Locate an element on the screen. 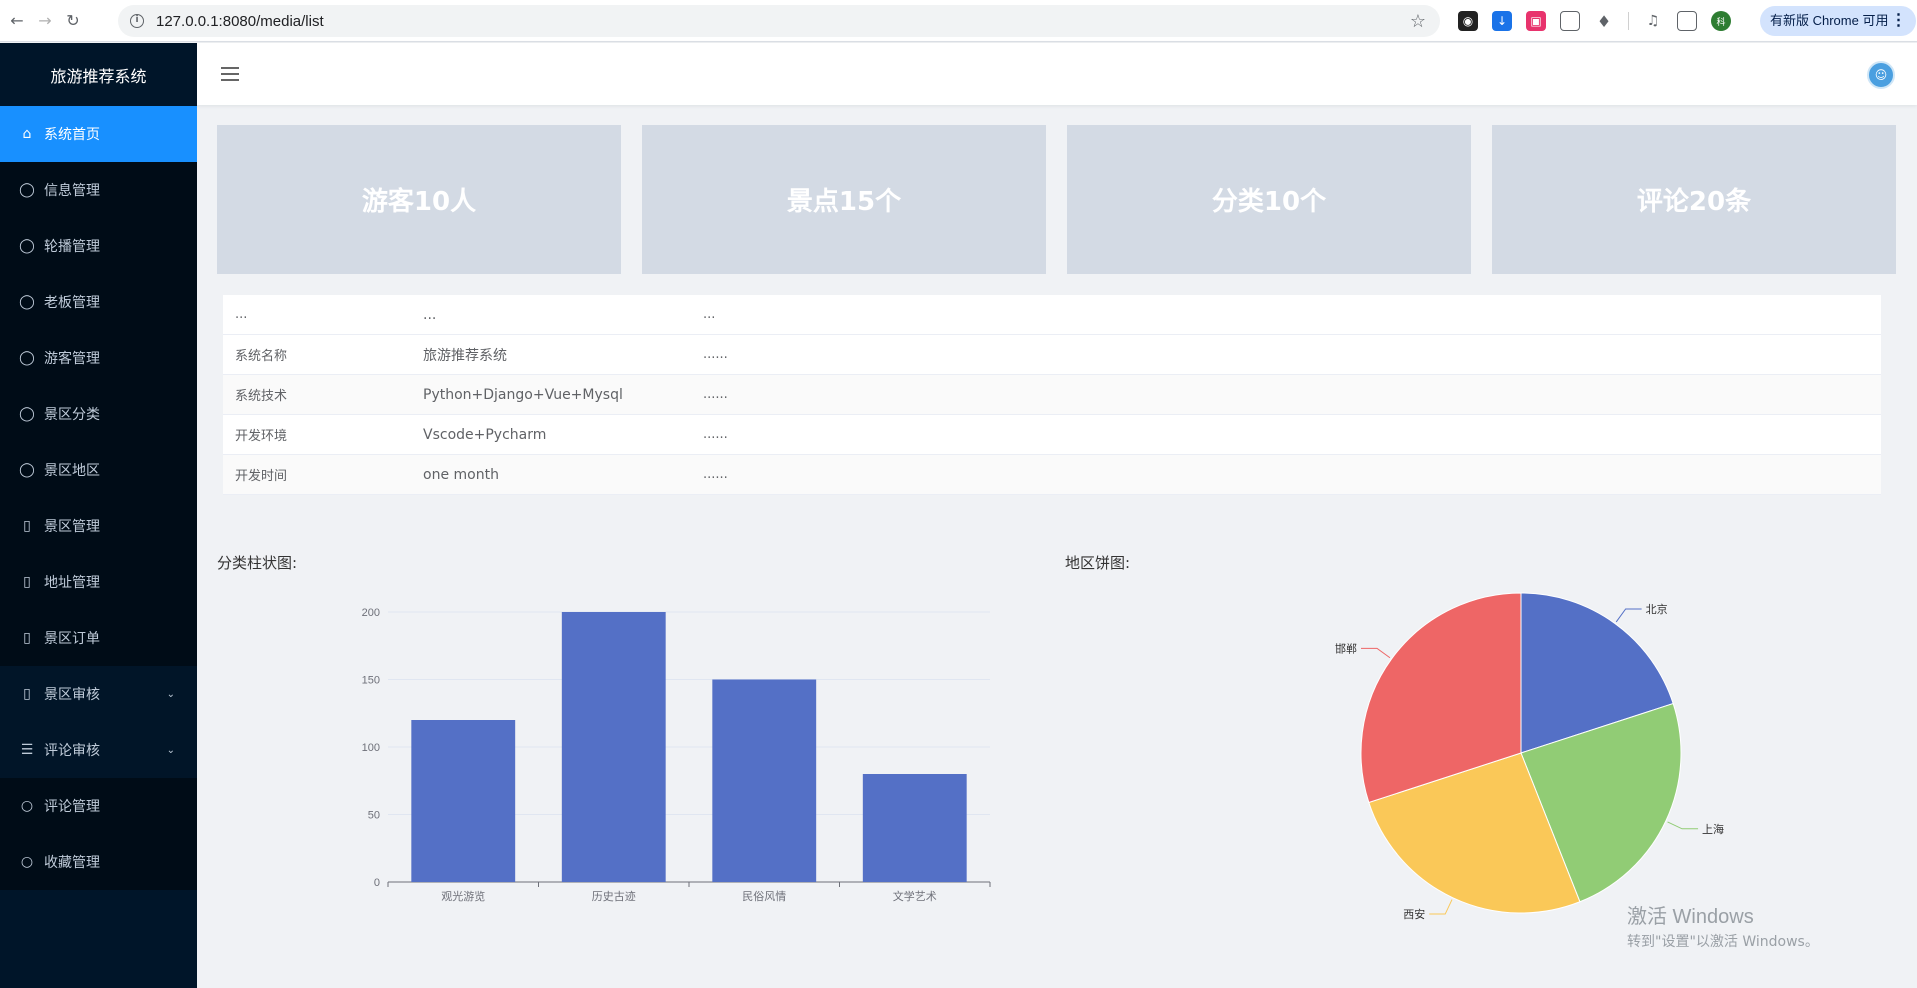  y-tick-label: 100 is located at coordinates (371, 748).